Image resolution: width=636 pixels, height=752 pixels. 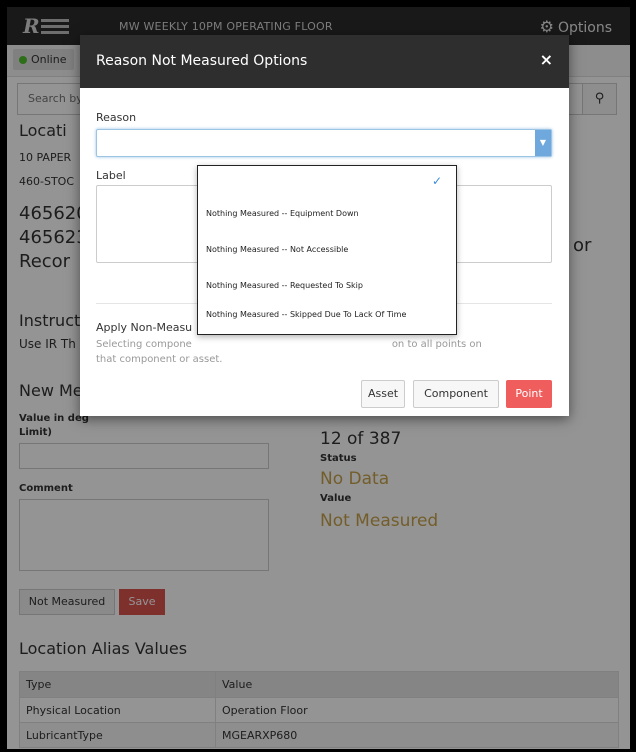 What do you see at coordinates (529, 394) in the screenshot?
I see `point-button: Point` at bounding box center [529, 394].